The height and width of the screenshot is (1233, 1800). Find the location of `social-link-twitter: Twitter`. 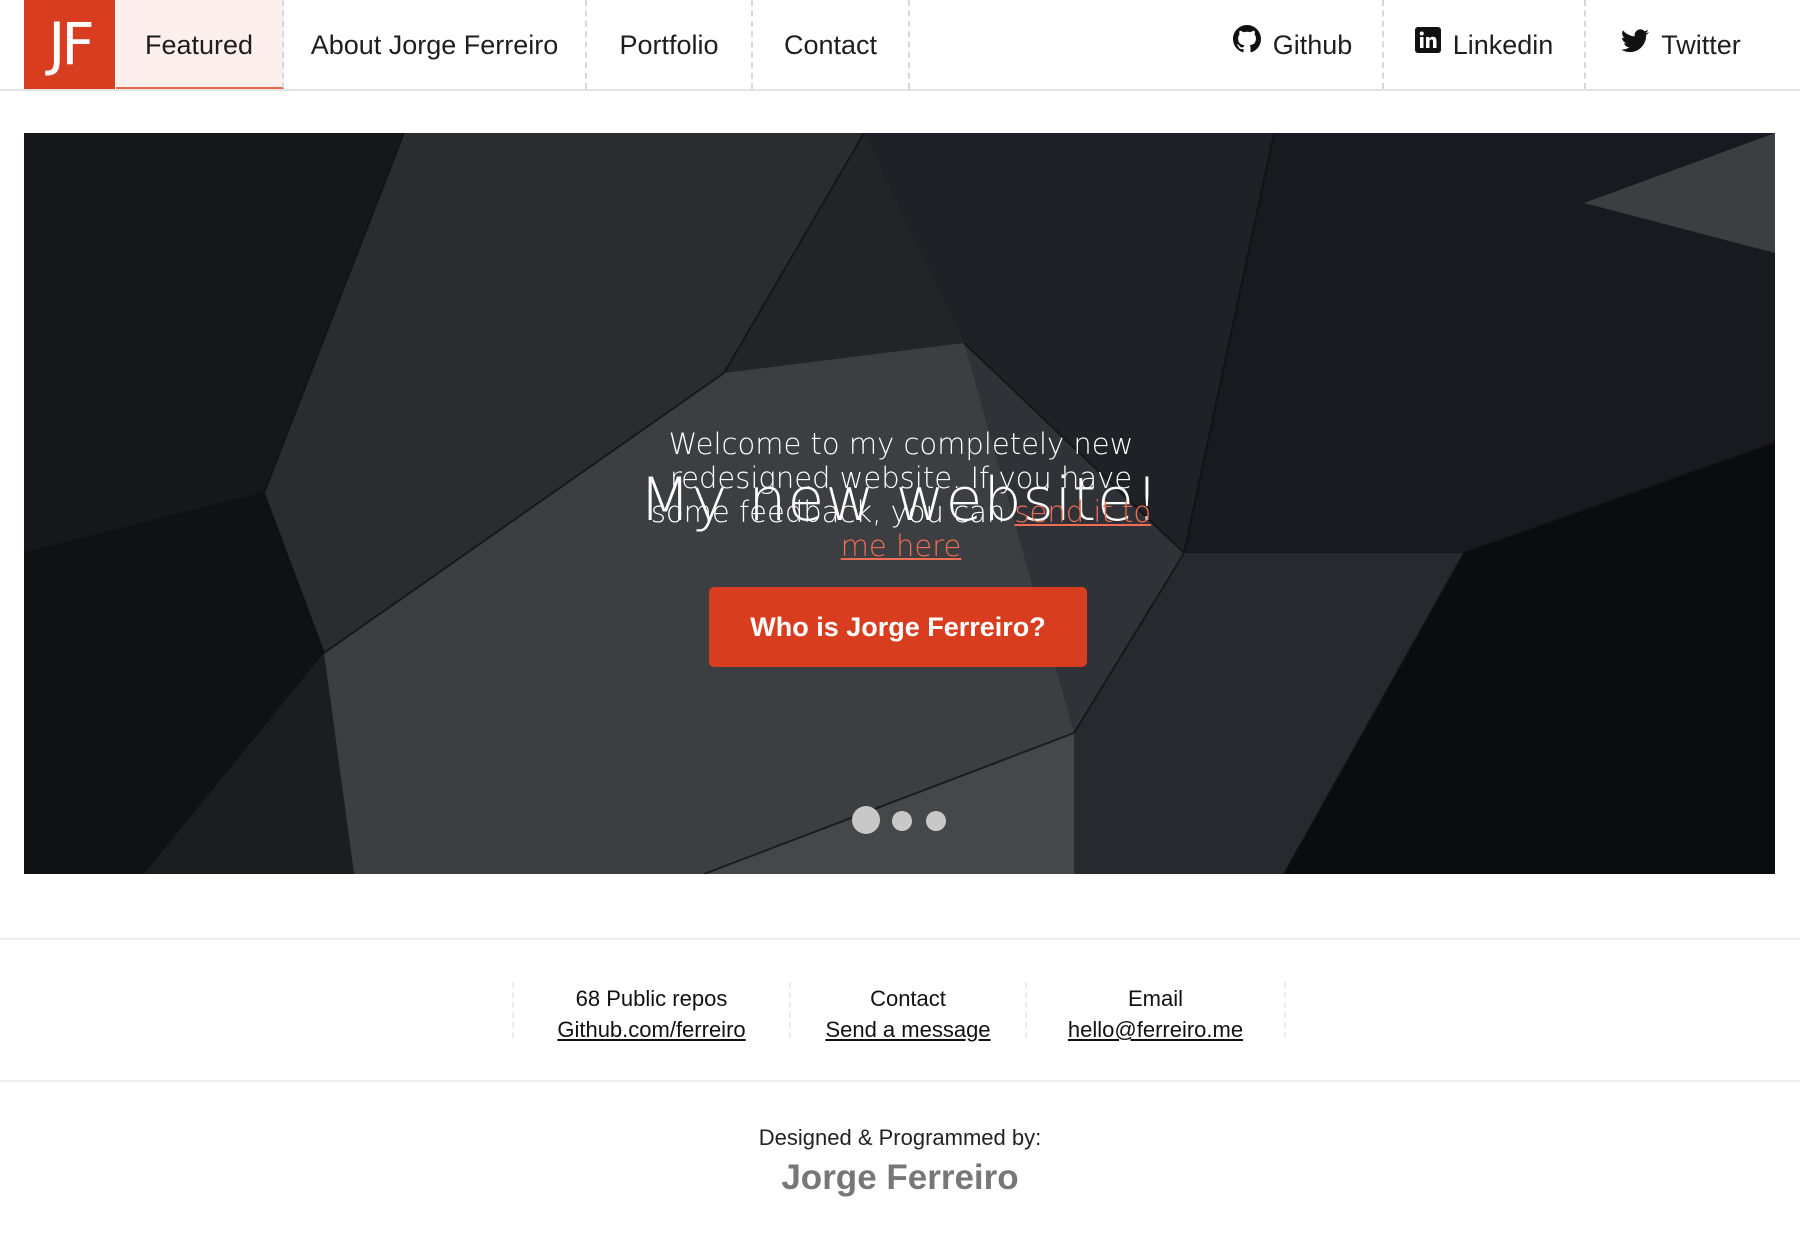

social-link-twitter: Twitter is located at coordinates (1681, 44).